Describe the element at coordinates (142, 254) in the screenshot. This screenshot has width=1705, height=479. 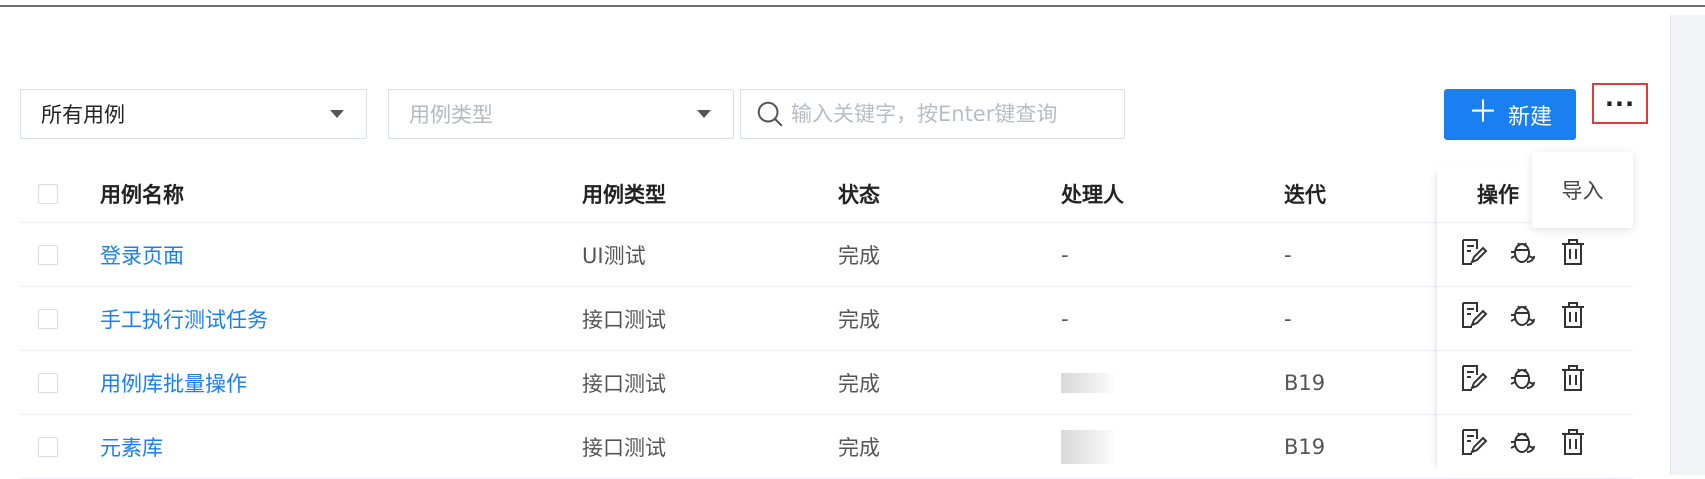
I see `case-name-link: 登录页面` at that location.